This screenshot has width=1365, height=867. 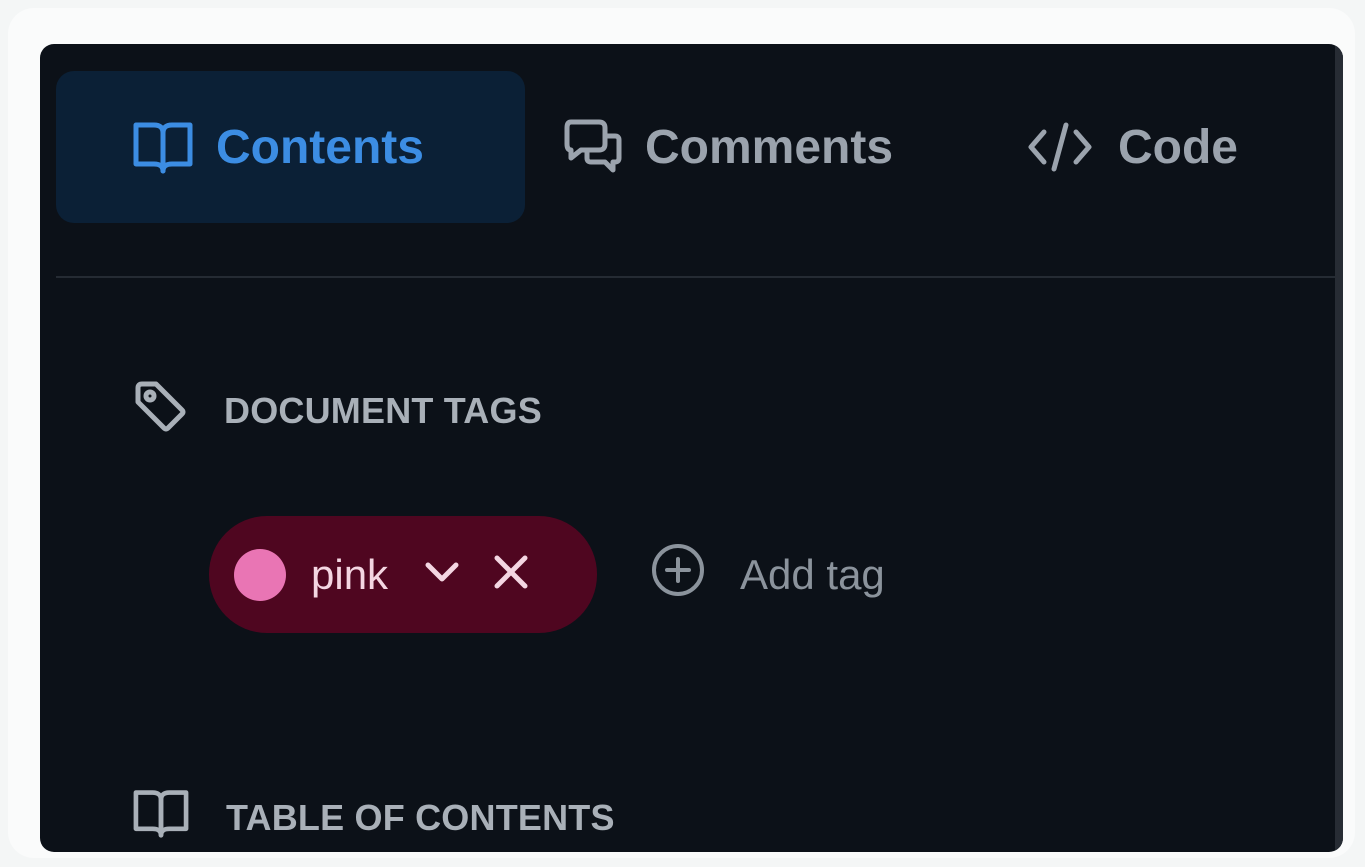 I want to click on tag-name: pink, so click(x=350, y=574).